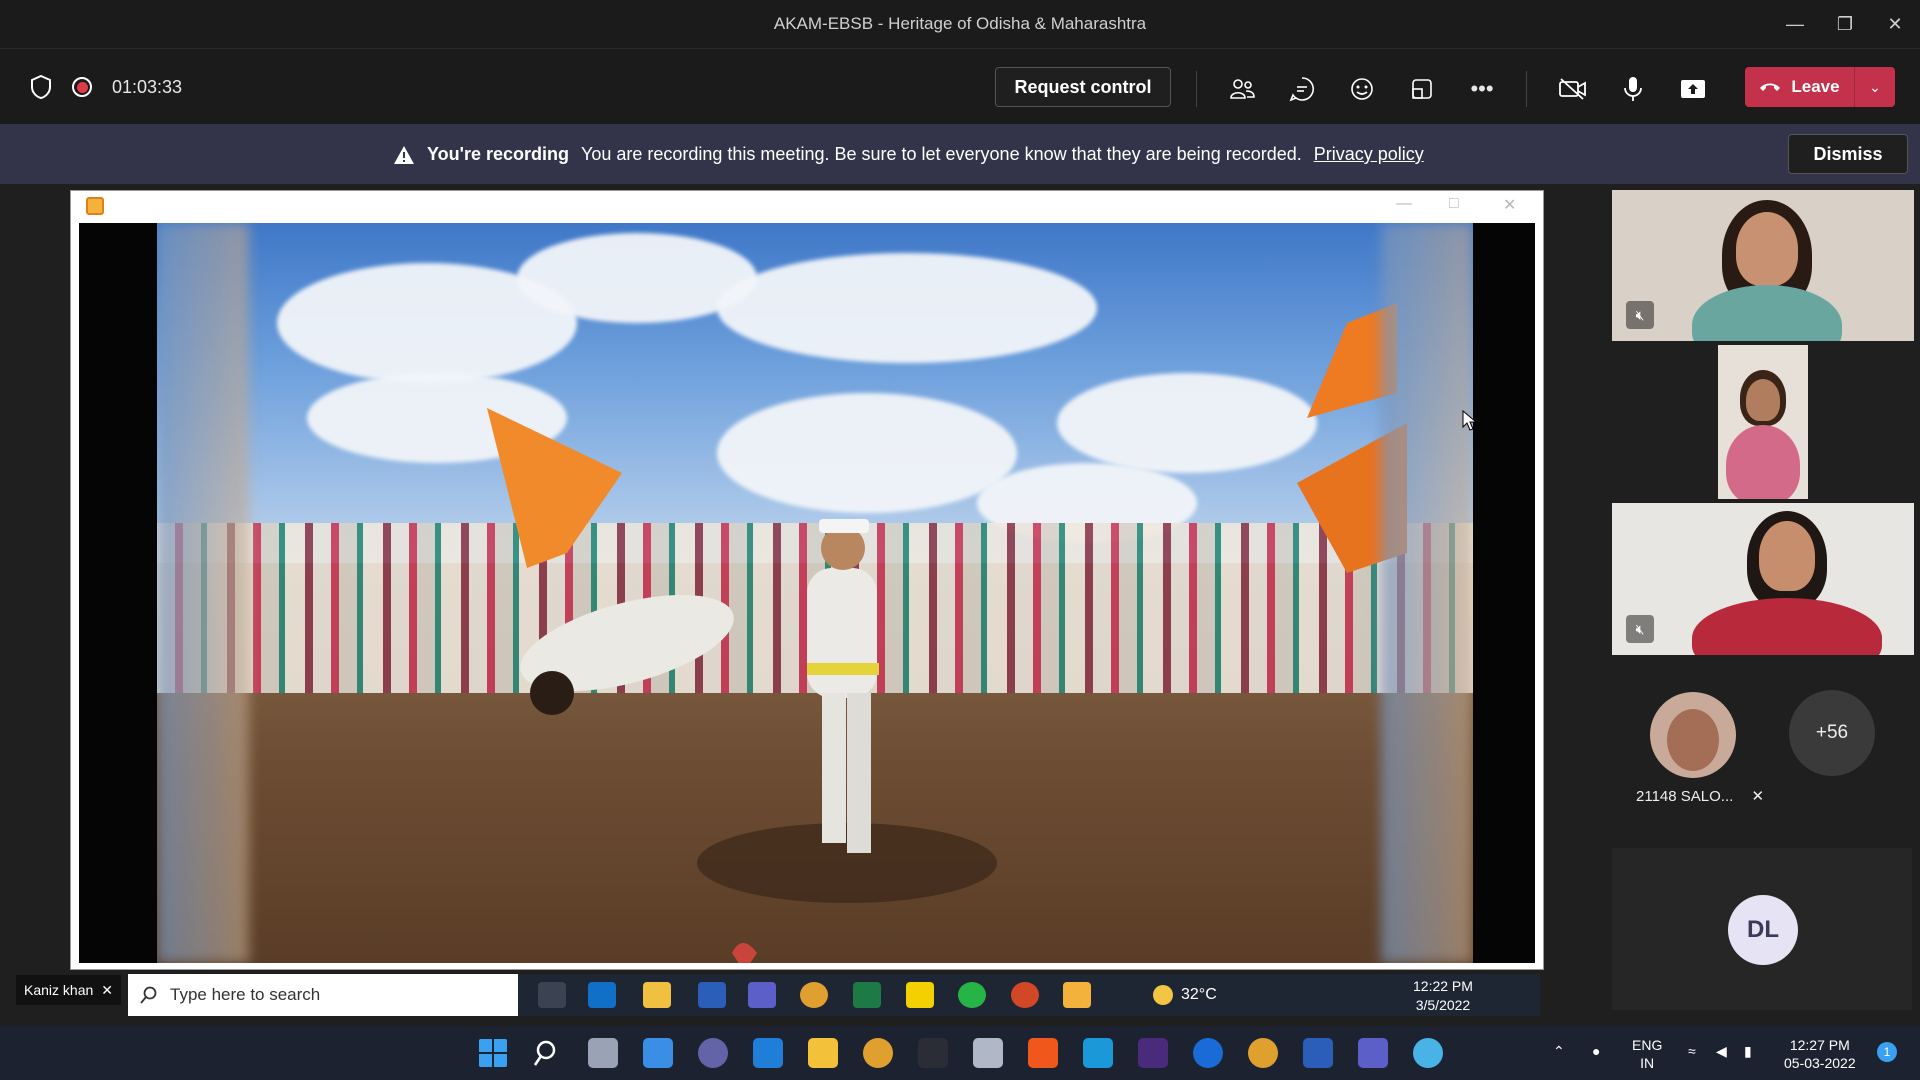  What do you see at coordinates (404, 154) in the screenshot?
I see `warning-icon` at bounding box center [404, 154].